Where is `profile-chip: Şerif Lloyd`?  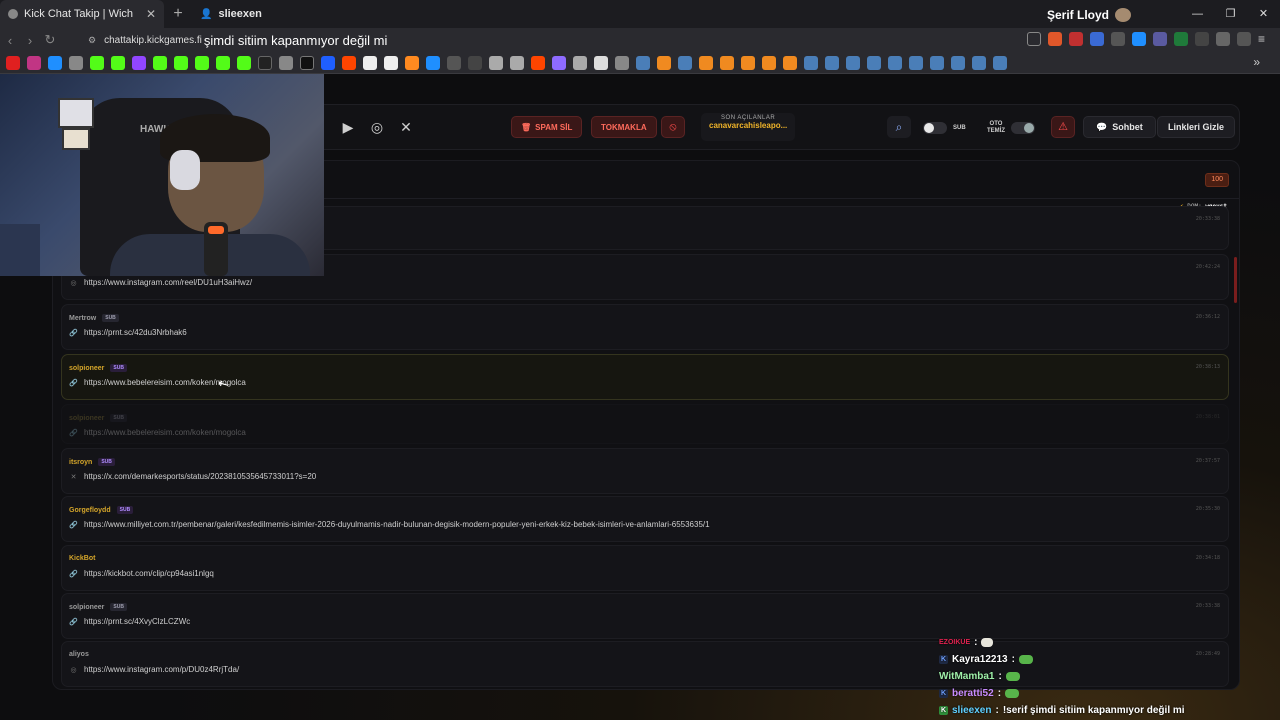
profile-chip: Şerif Lloyd is located at coordinates (1089, 15).